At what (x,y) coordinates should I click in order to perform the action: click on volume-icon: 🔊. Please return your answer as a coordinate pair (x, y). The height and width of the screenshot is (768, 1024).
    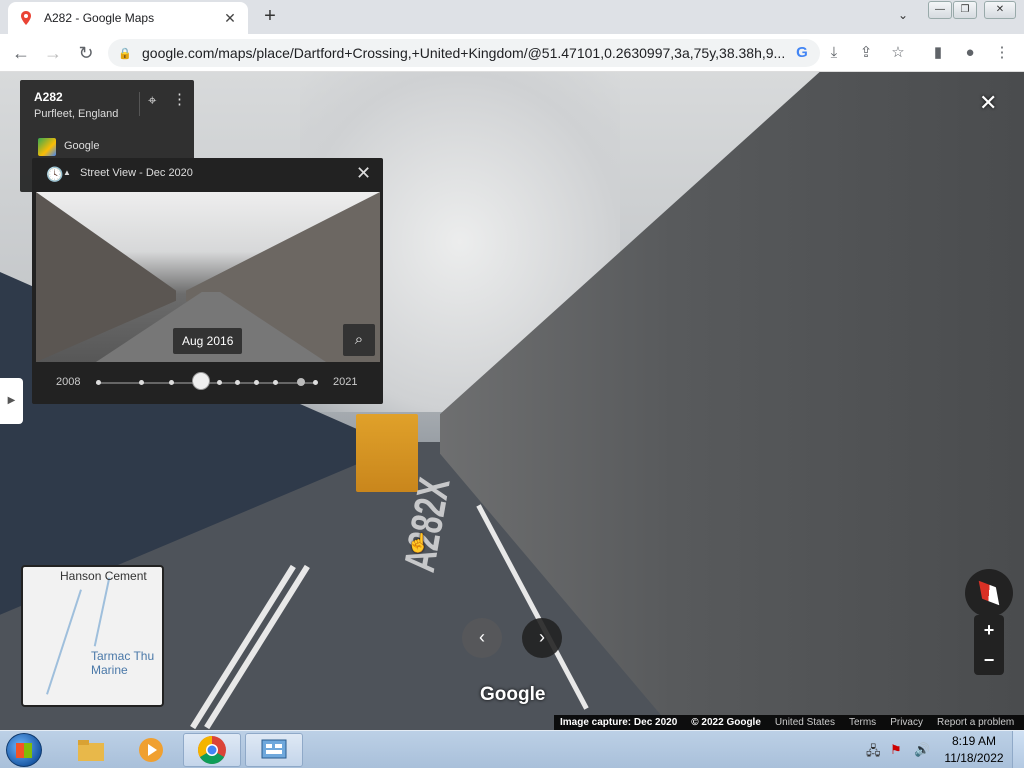
    Looking at the image, I should click on (922, 750).